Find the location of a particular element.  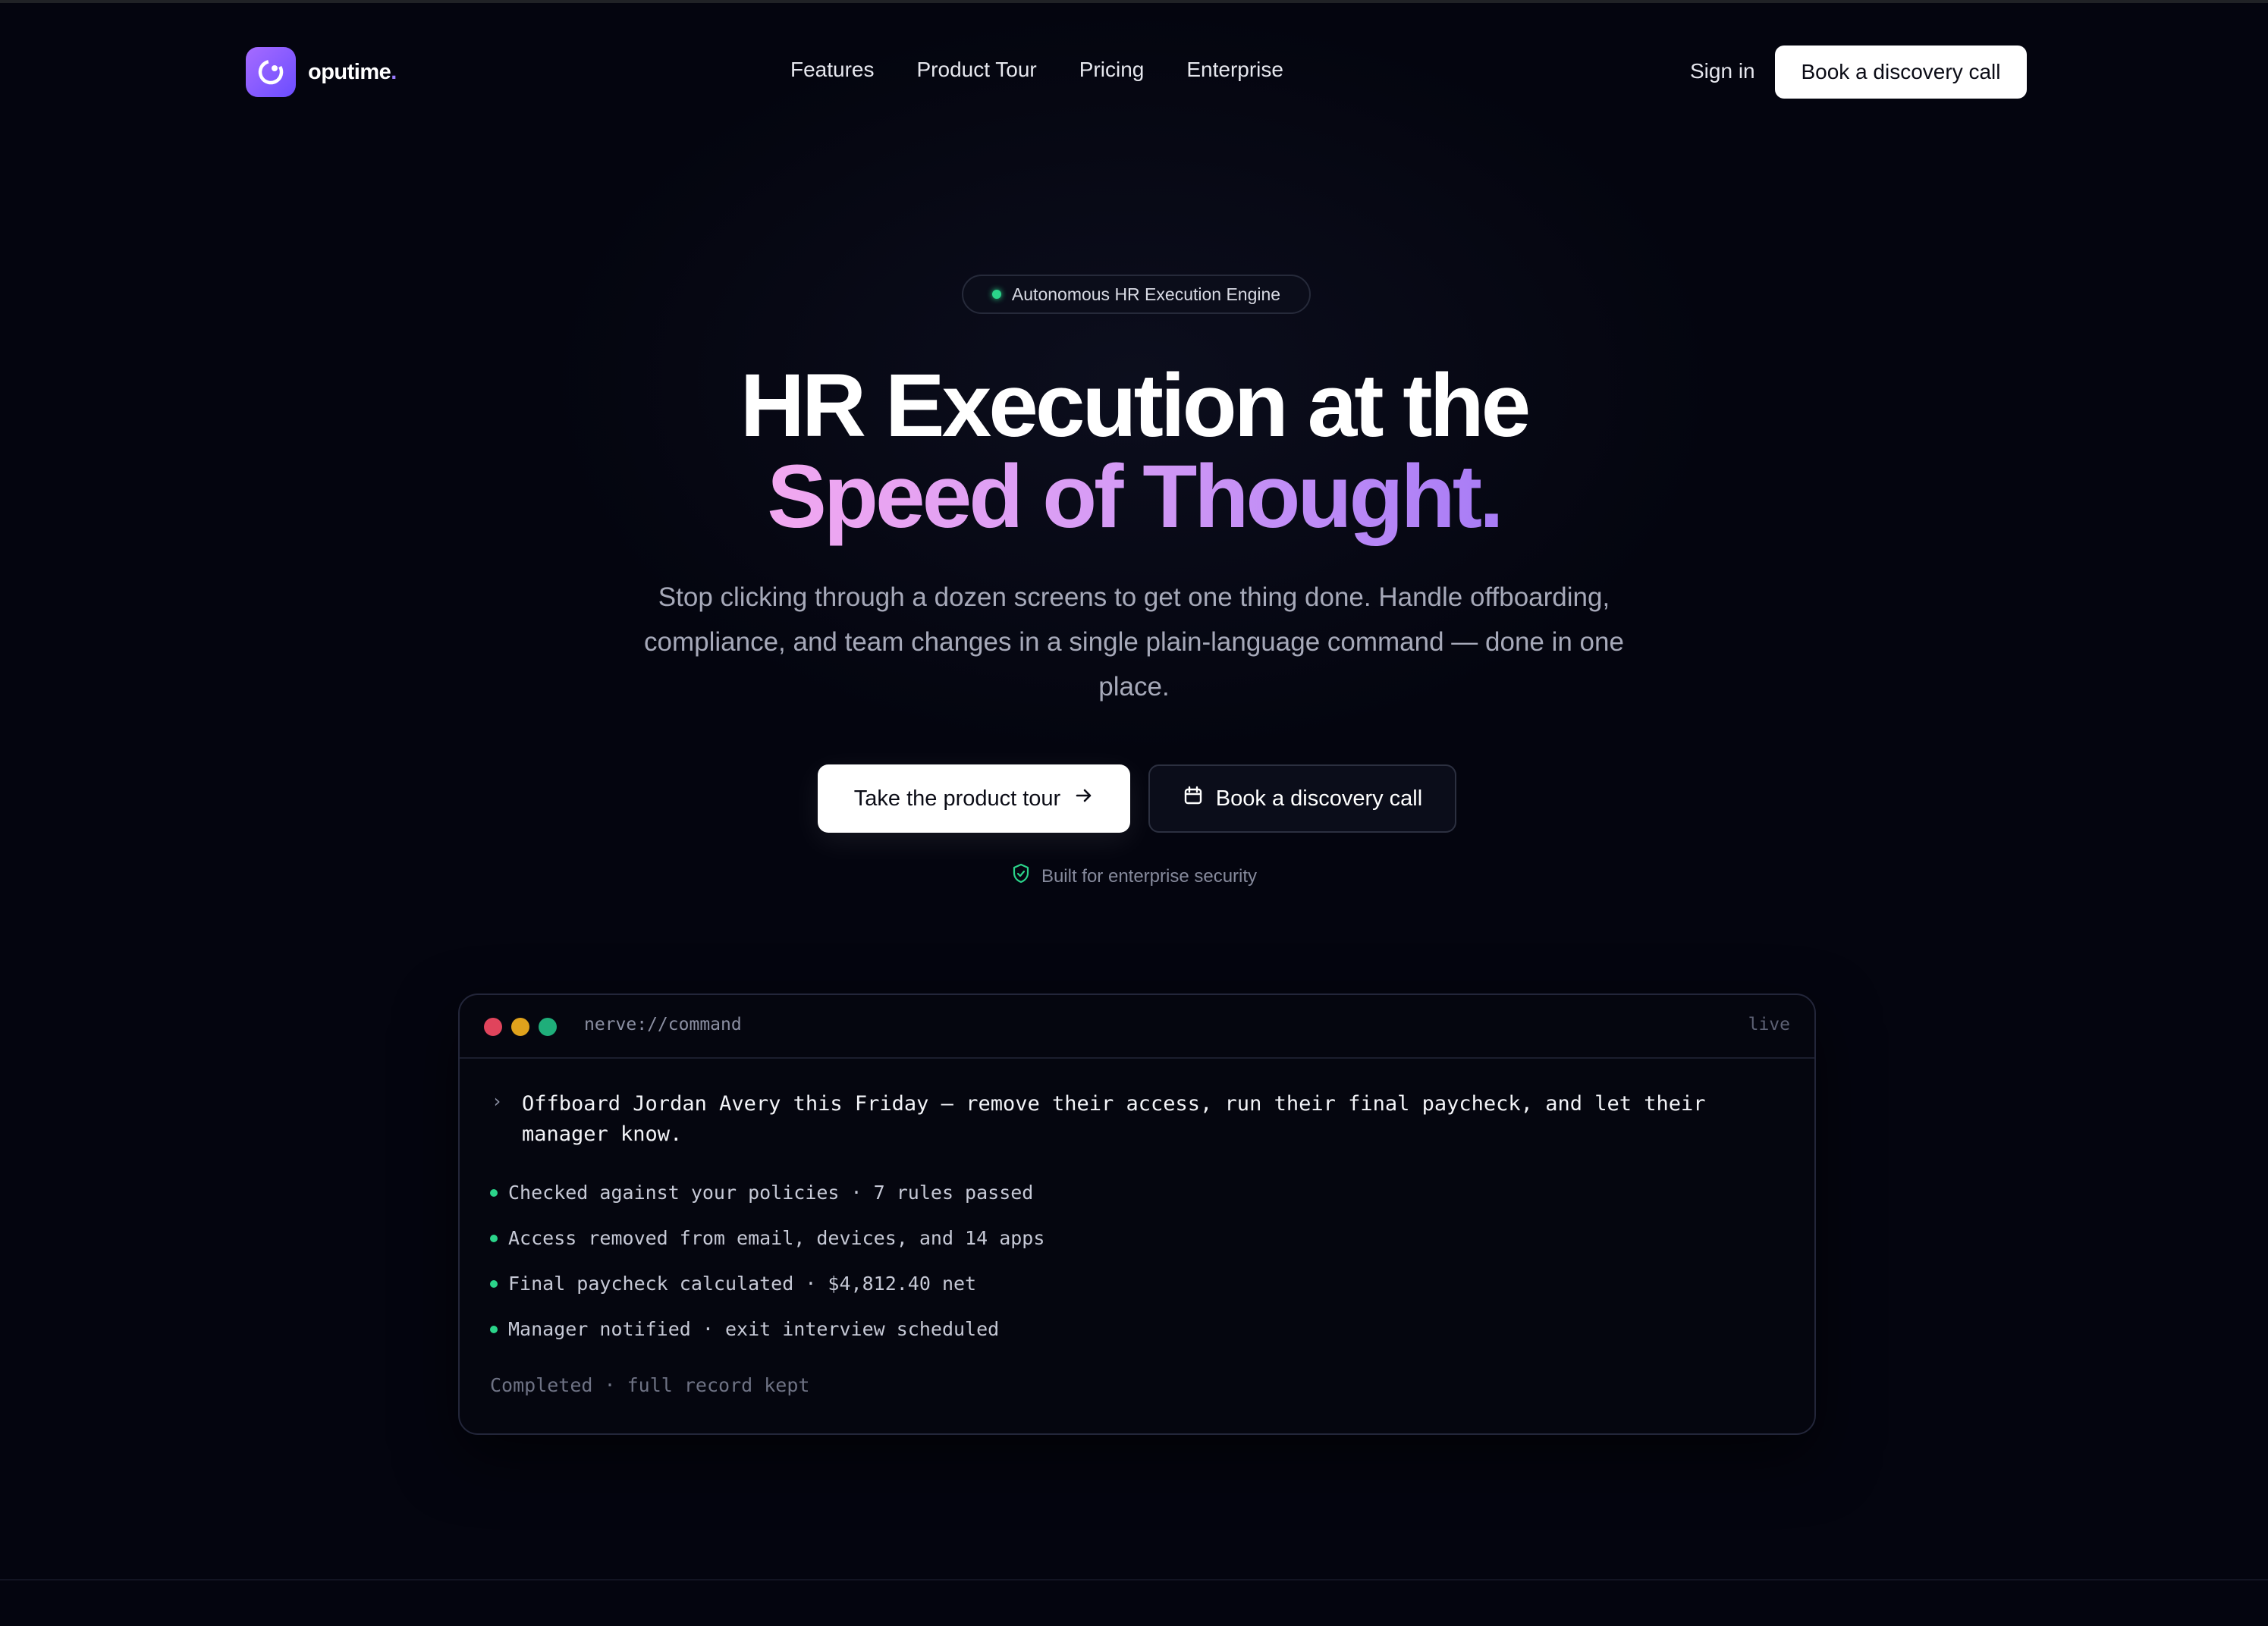

brand-logo: oputime. is located at coordinates (321, 72).